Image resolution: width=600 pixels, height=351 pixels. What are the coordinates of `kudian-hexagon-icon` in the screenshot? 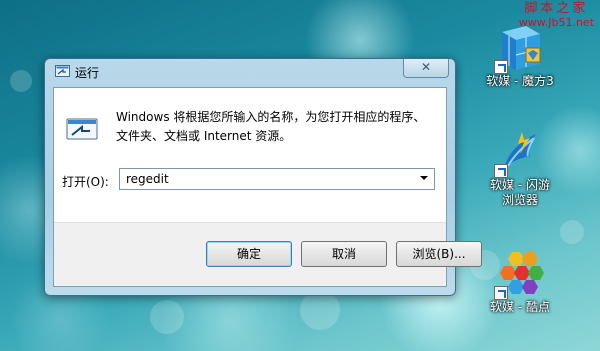 It's located at (519, 275).